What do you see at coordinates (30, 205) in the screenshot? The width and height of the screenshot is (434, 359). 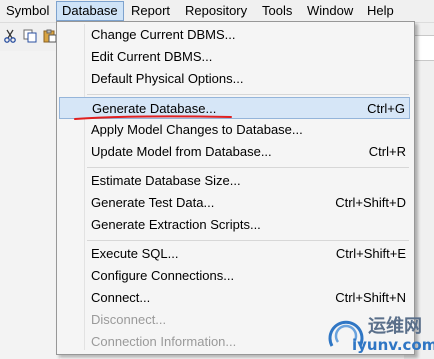 I see `workspace-left` at bounding box center [30, 205].